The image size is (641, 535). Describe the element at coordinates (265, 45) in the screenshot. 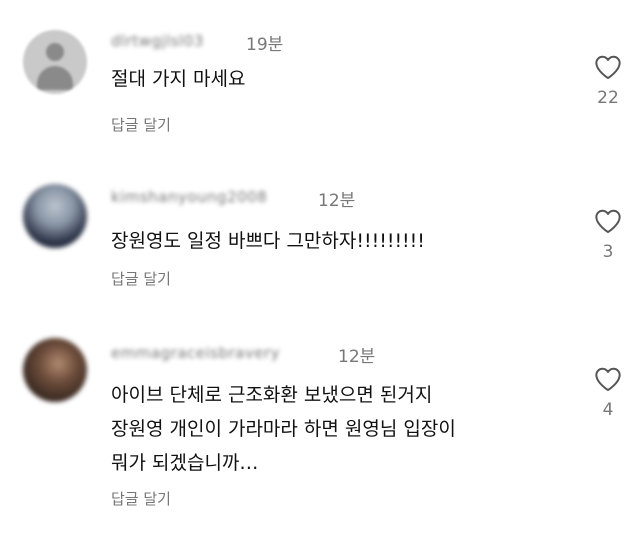

I see `comment-time: 19분` at that location.